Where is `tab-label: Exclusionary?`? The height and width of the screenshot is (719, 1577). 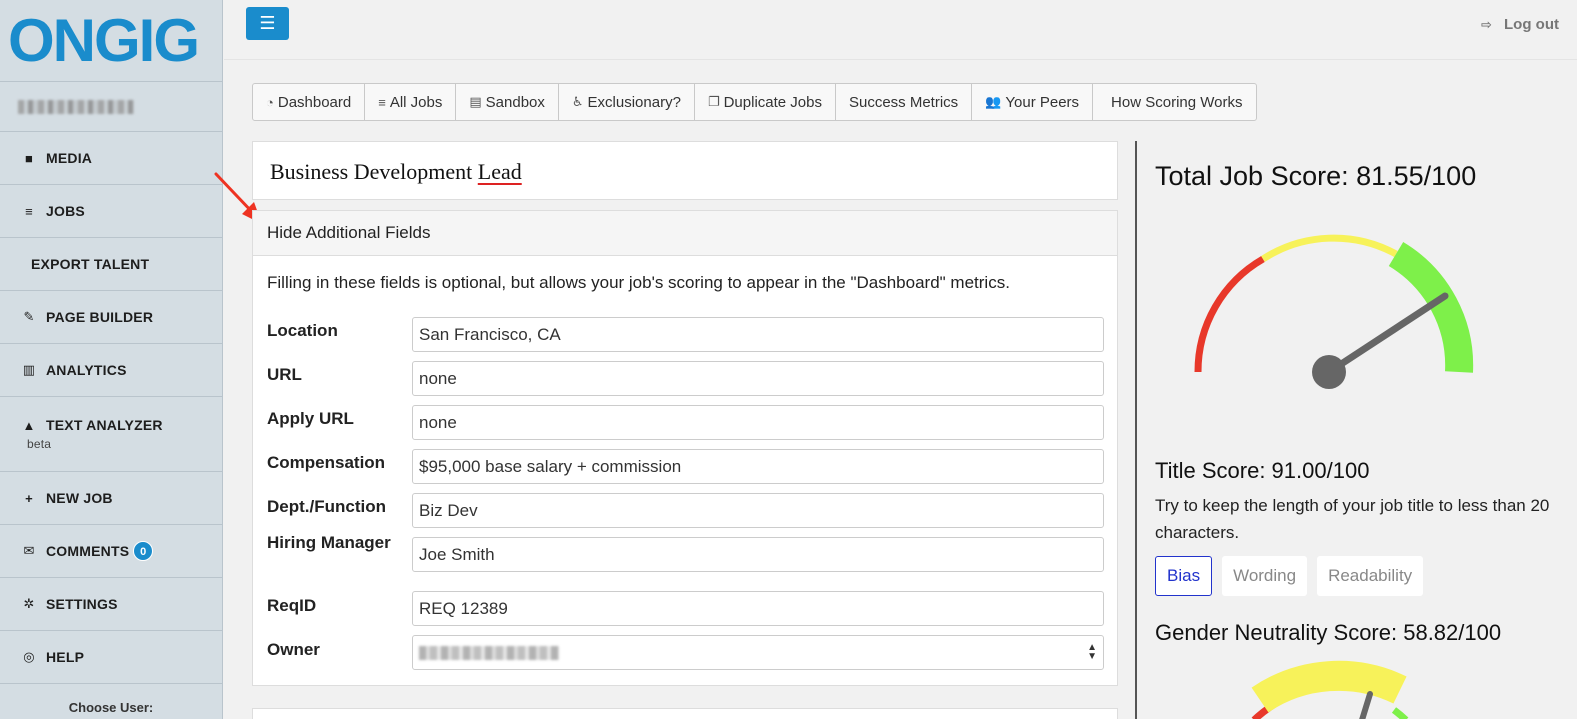 tab-label: Exclusionary? is located at coordinates (634, 102).